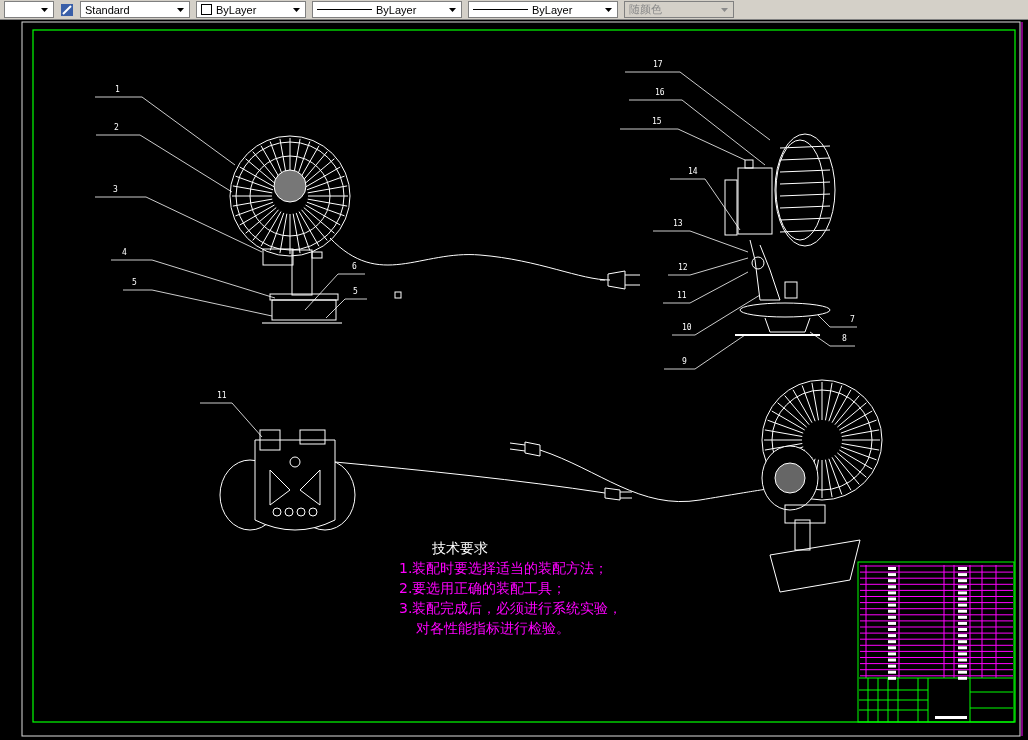  Describe the element at coordinates (844, 338) in the screenshot. I see `part-number: 8` at that location.